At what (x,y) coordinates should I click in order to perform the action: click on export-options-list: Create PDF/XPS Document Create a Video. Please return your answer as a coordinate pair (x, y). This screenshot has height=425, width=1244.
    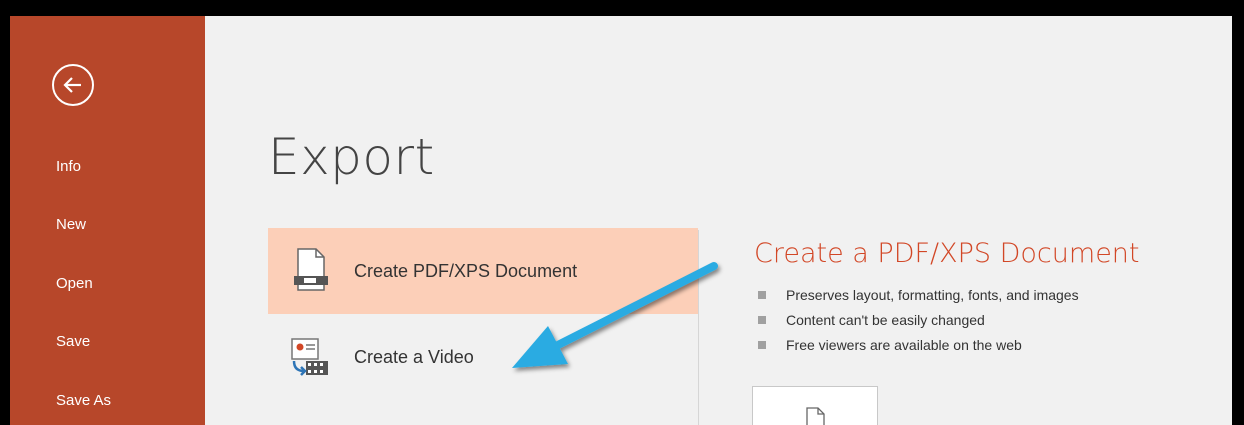
    Looking at the image, I should click on (483, 314).